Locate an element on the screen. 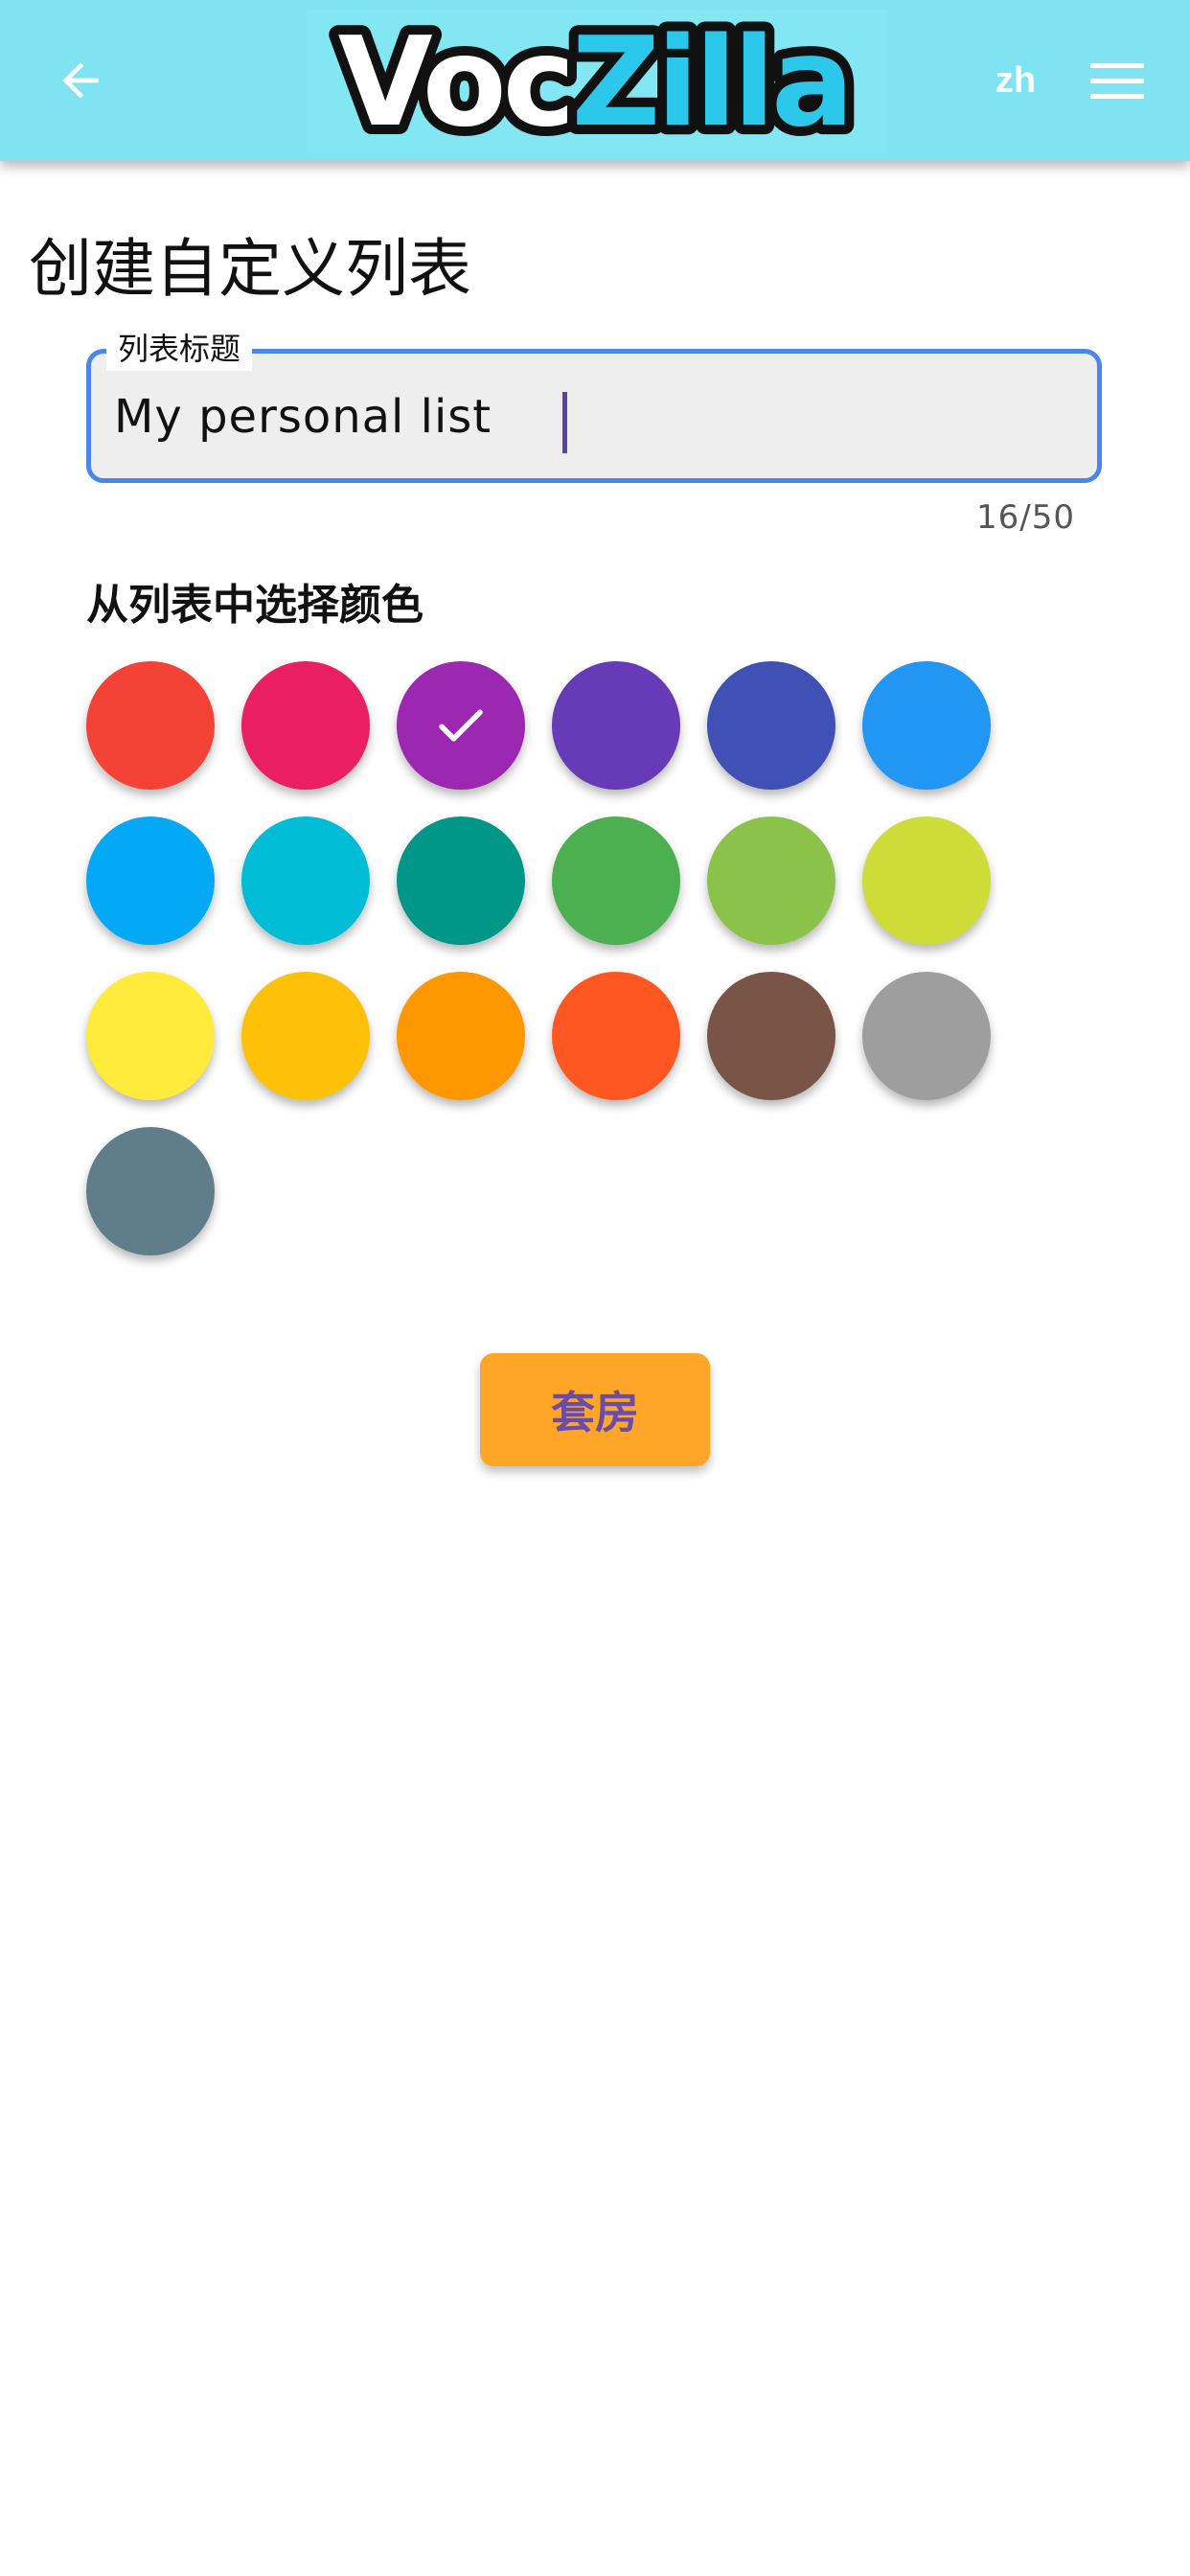  color-swatch-indigo is located at coordinates (771, 725).